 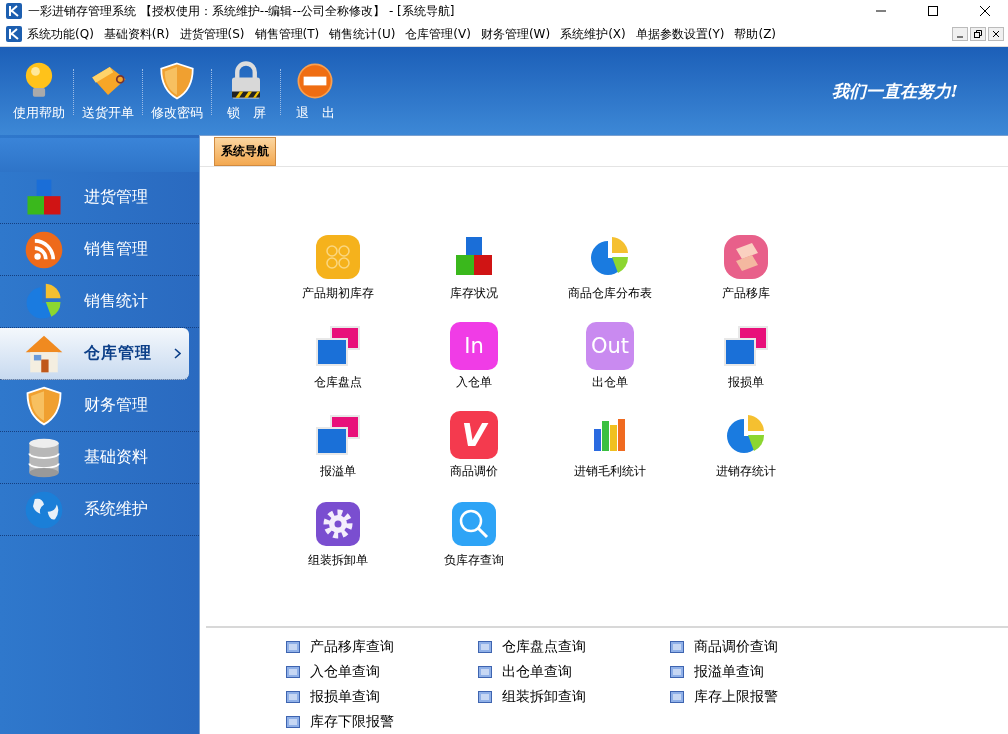 I want to click on layers-icon, so click(x=746, y=256).